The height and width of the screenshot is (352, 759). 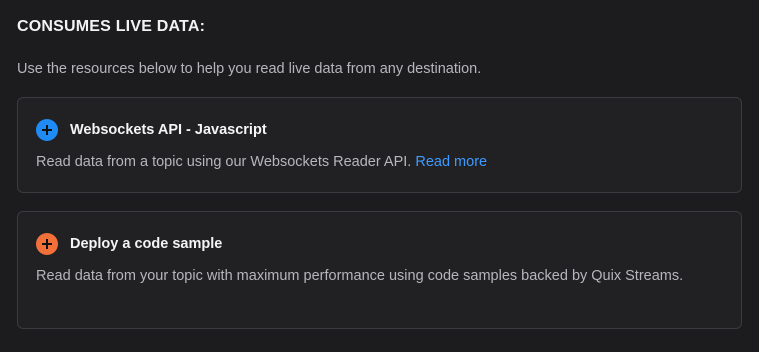 I want to click on section-heading: CONSUMES LIVE DATA:, so click(x=111, y=26).